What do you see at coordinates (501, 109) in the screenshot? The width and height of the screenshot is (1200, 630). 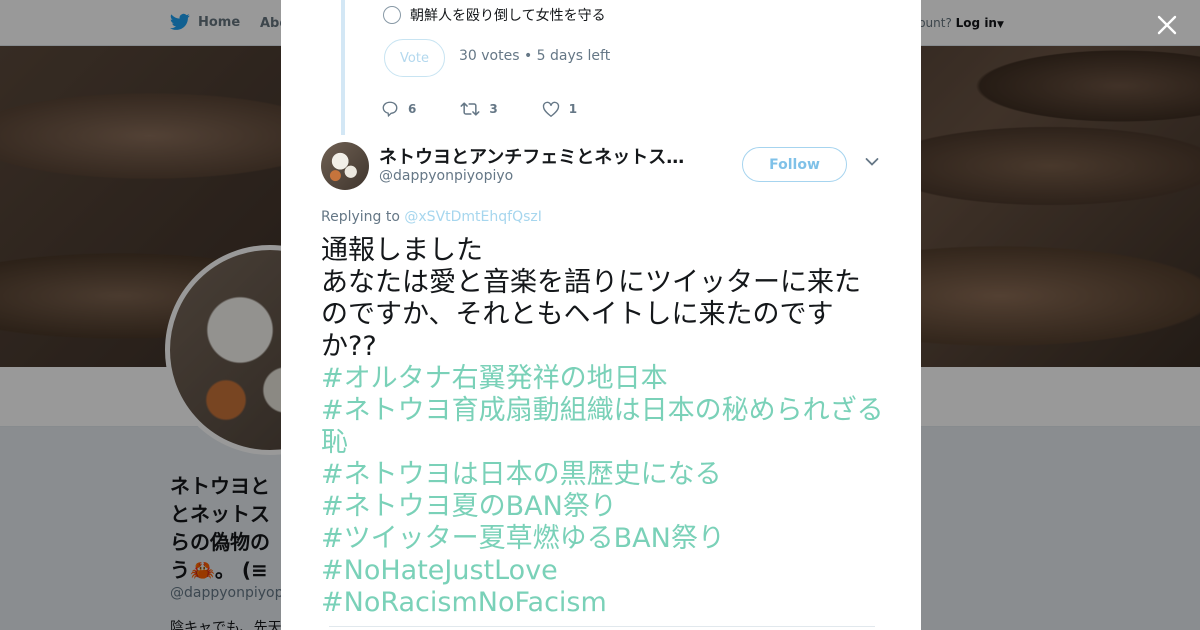 I see `tweet-actions: 6 3 1` at bounding box center [501, 109].